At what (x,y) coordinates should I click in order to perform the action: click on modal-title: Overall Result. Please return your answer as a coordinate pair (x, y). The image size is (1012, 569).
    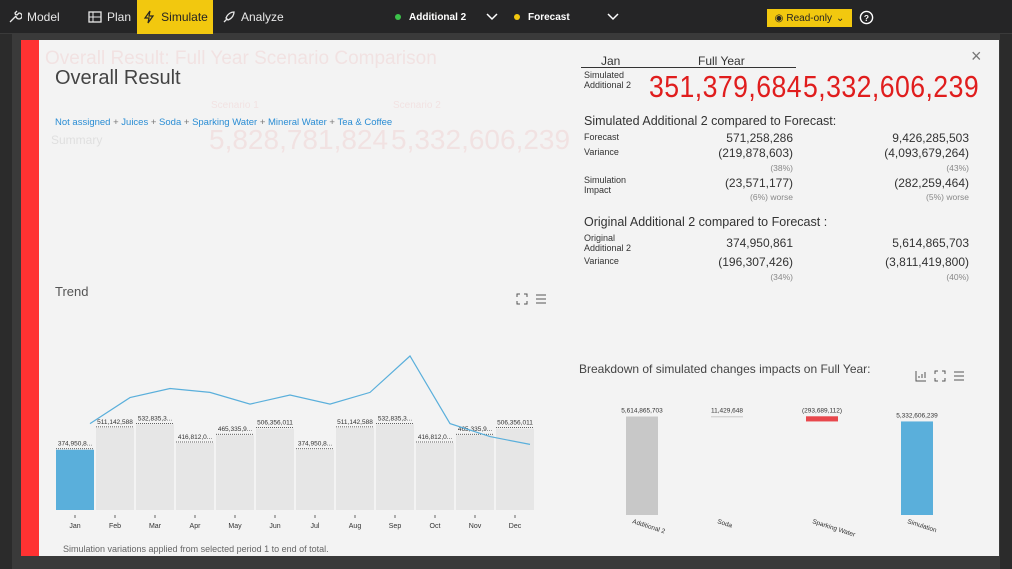
    Looking at the image, I should click on (118, 78).